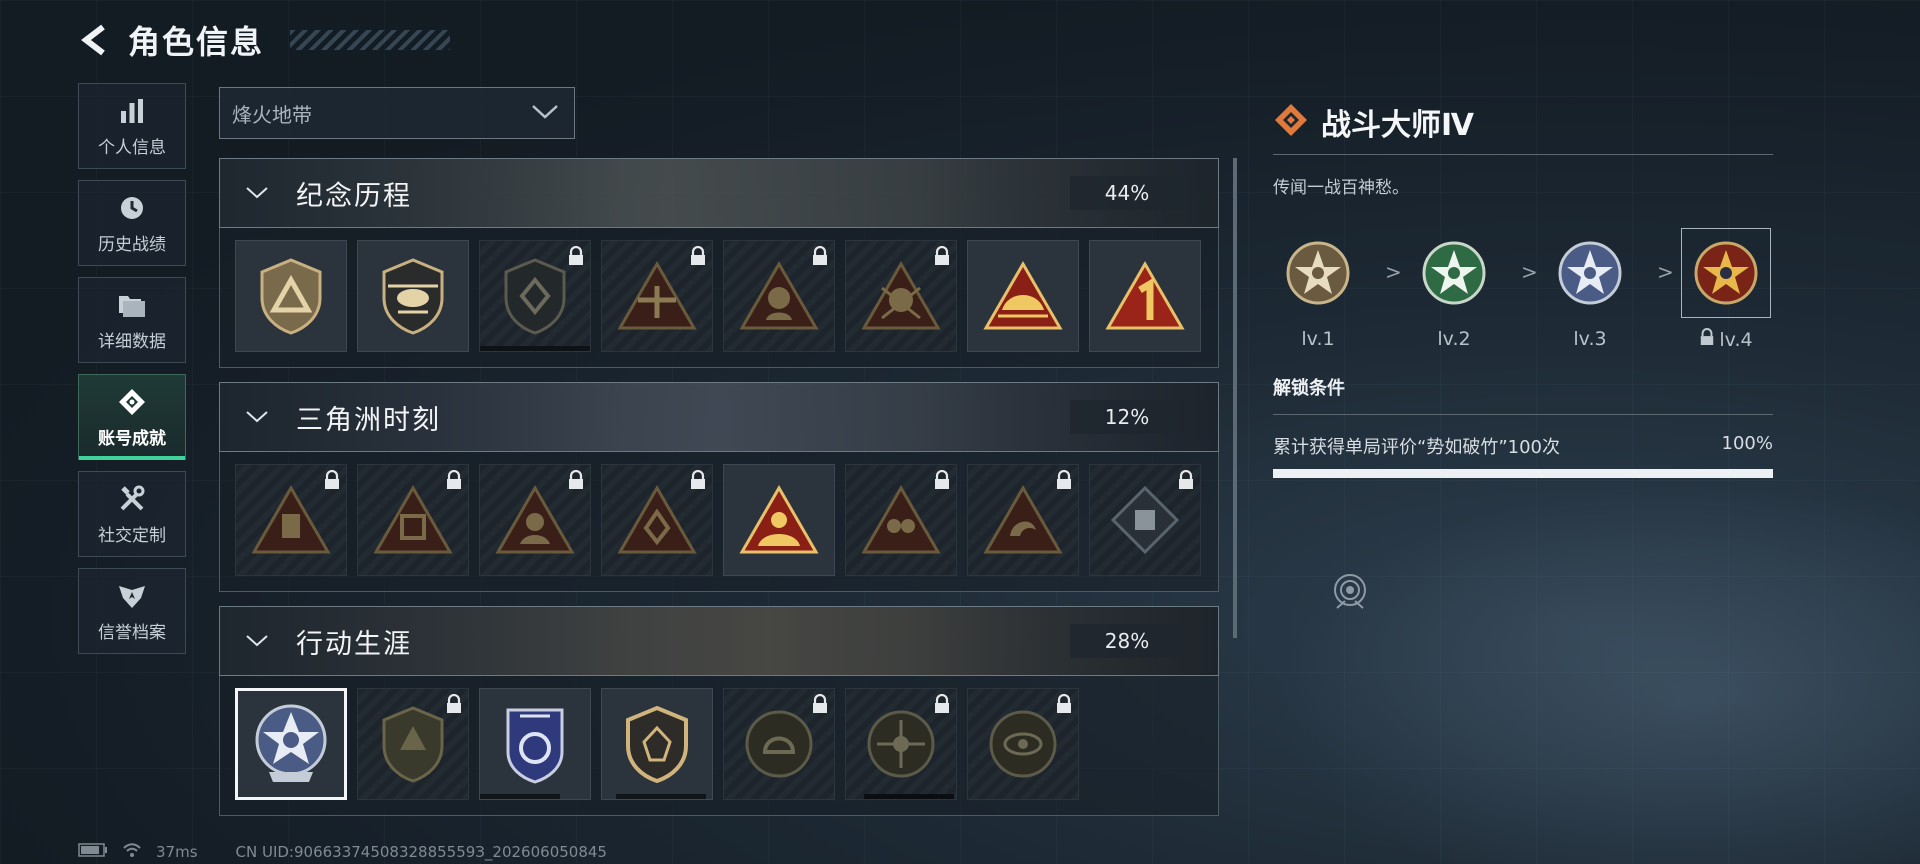 The image size is (1920, 864). Describe the element at coordinates (132, 438) in the screenshot. I see `sidebar-item-label: 账号成就` at that location.